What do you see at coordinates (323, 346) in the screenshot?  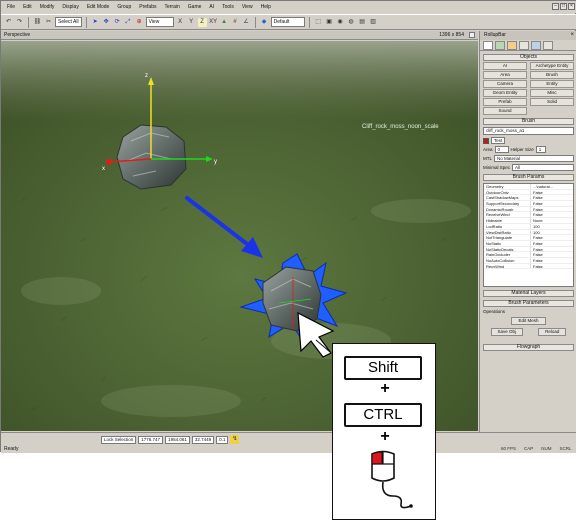 I see `callout-connector` at bounding box center [323, 346].